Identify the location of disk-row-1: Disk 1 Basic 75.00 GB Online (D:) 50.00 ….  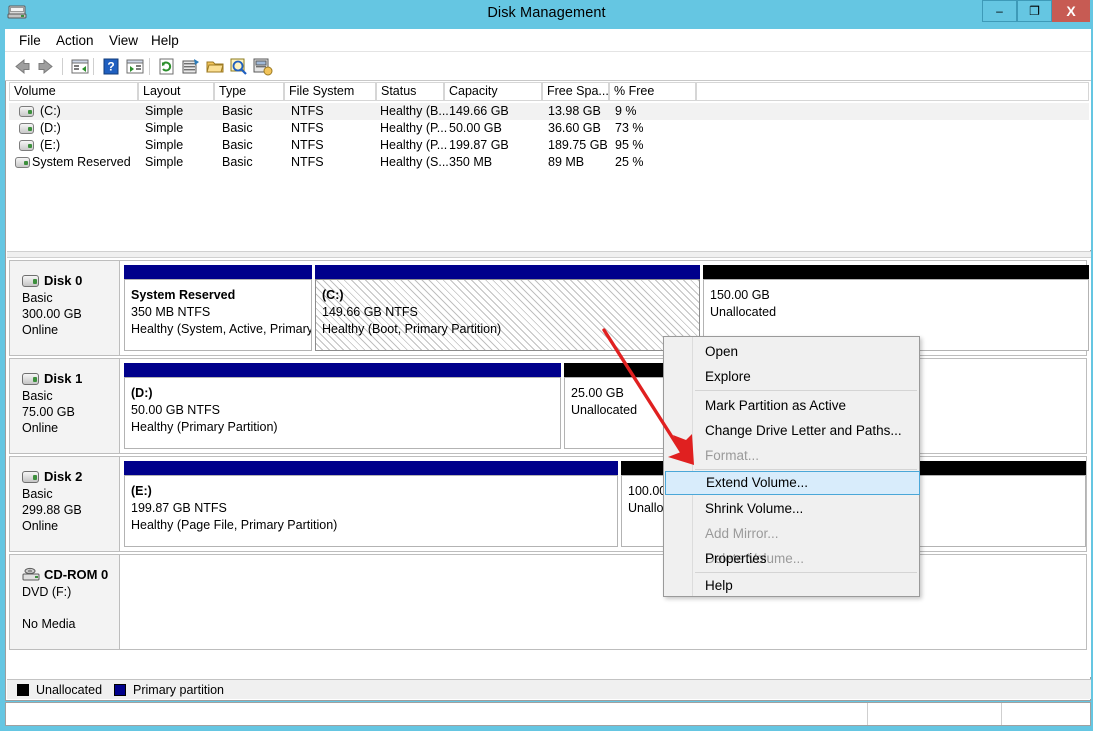
(548, 406).